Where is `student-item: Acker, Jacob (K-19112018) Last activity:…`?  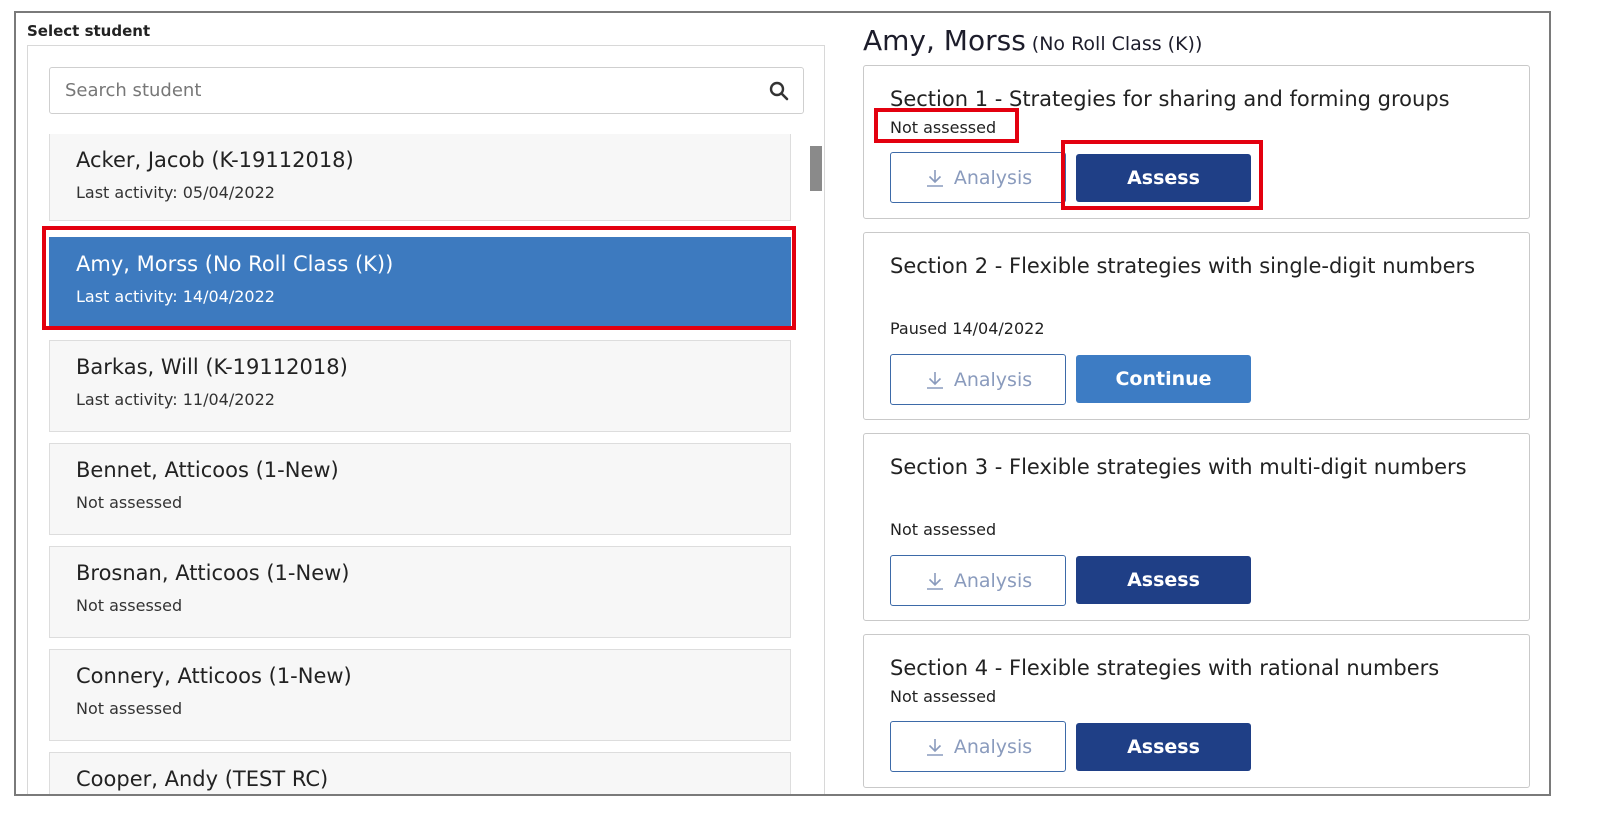
student-item: Acker, Jacob (K-19112018) Last activity:… is located at coordinates (420, 177).